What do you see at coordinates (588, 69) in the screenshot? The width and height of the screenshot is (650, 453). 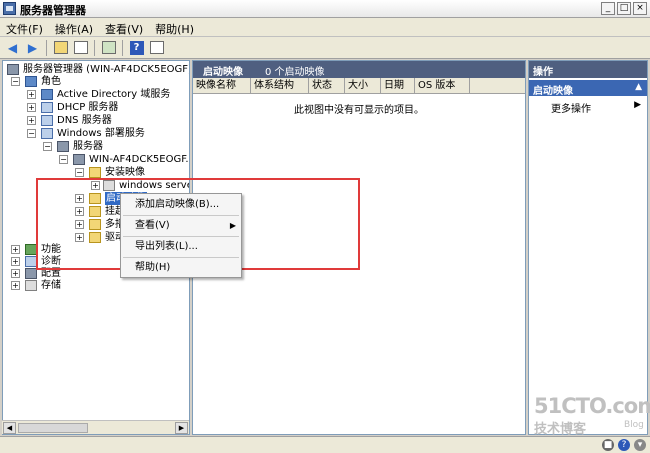 I see `actions-header: 操作` at bounding box center [588, 69].